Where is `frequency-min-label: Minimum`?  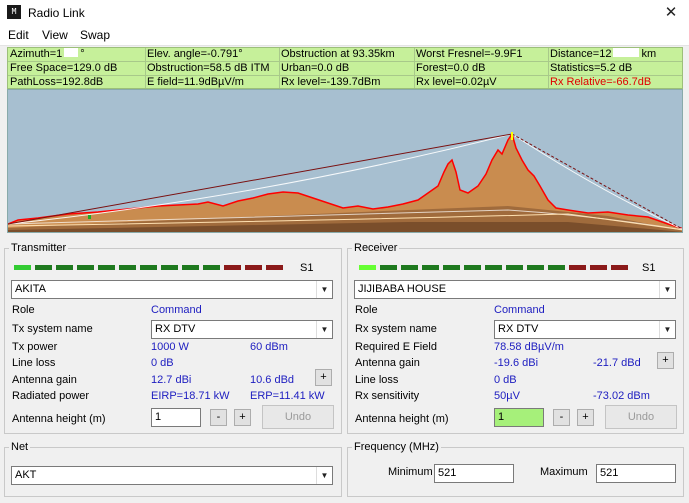 frequency-min-label: Minimum is located at coordinates (410, 472).